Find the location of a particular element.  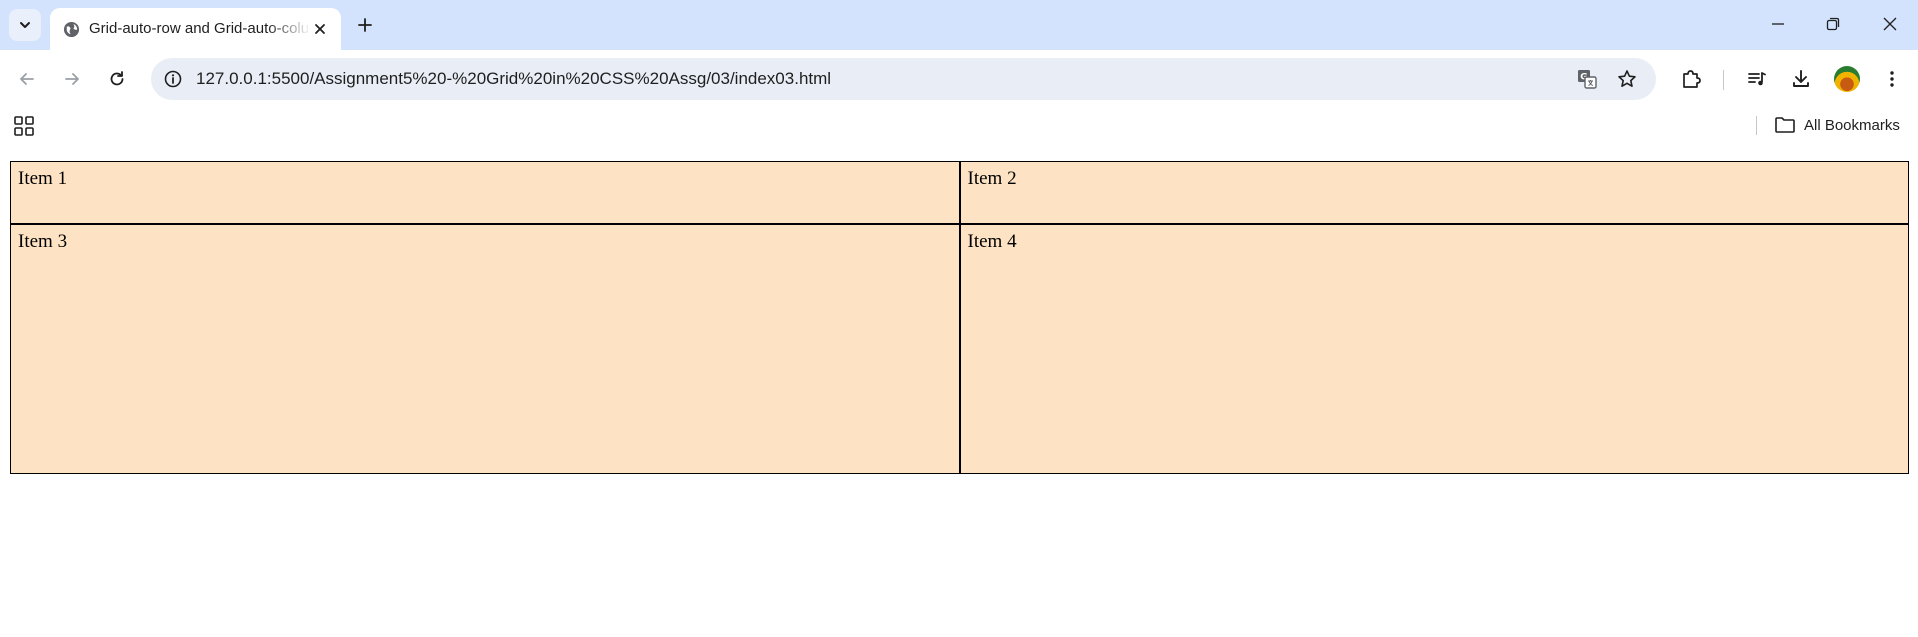

chevron-down-icon is located at coordinates (25, 25).